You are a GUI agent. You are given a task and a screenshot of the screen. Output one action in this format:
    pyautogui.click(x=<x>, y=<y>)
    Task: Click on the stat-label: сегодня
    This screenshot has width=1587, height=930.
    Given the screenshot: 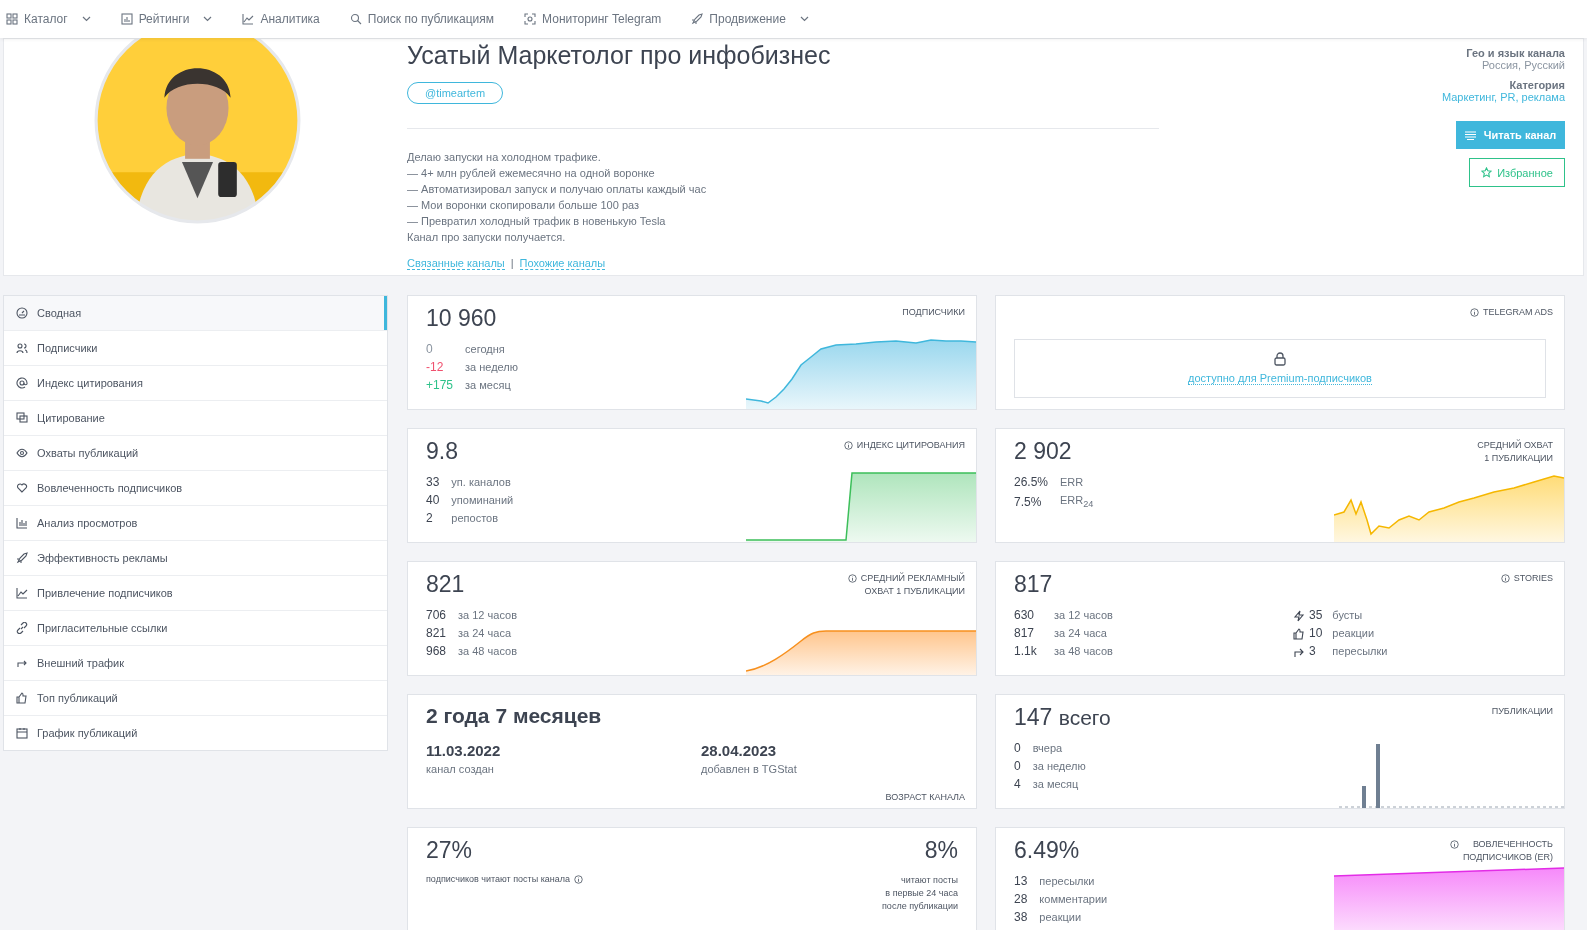 What is the action you would take?
    pyautogui.click(x=485, y=349)
    